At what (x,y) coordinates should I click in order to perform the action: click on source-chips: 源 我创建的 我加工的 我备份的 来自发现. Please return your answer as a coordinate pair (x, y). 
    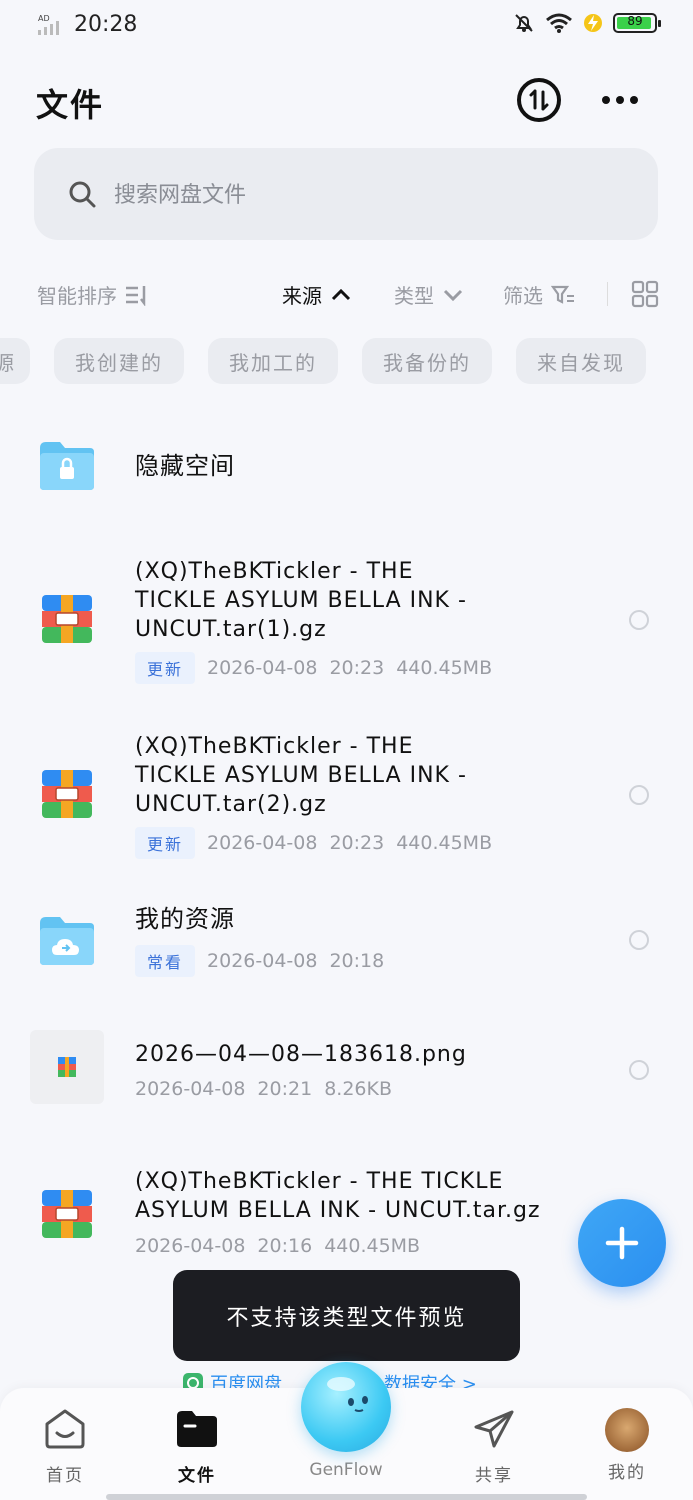
    Looking at the image, I should click on (346, 362).